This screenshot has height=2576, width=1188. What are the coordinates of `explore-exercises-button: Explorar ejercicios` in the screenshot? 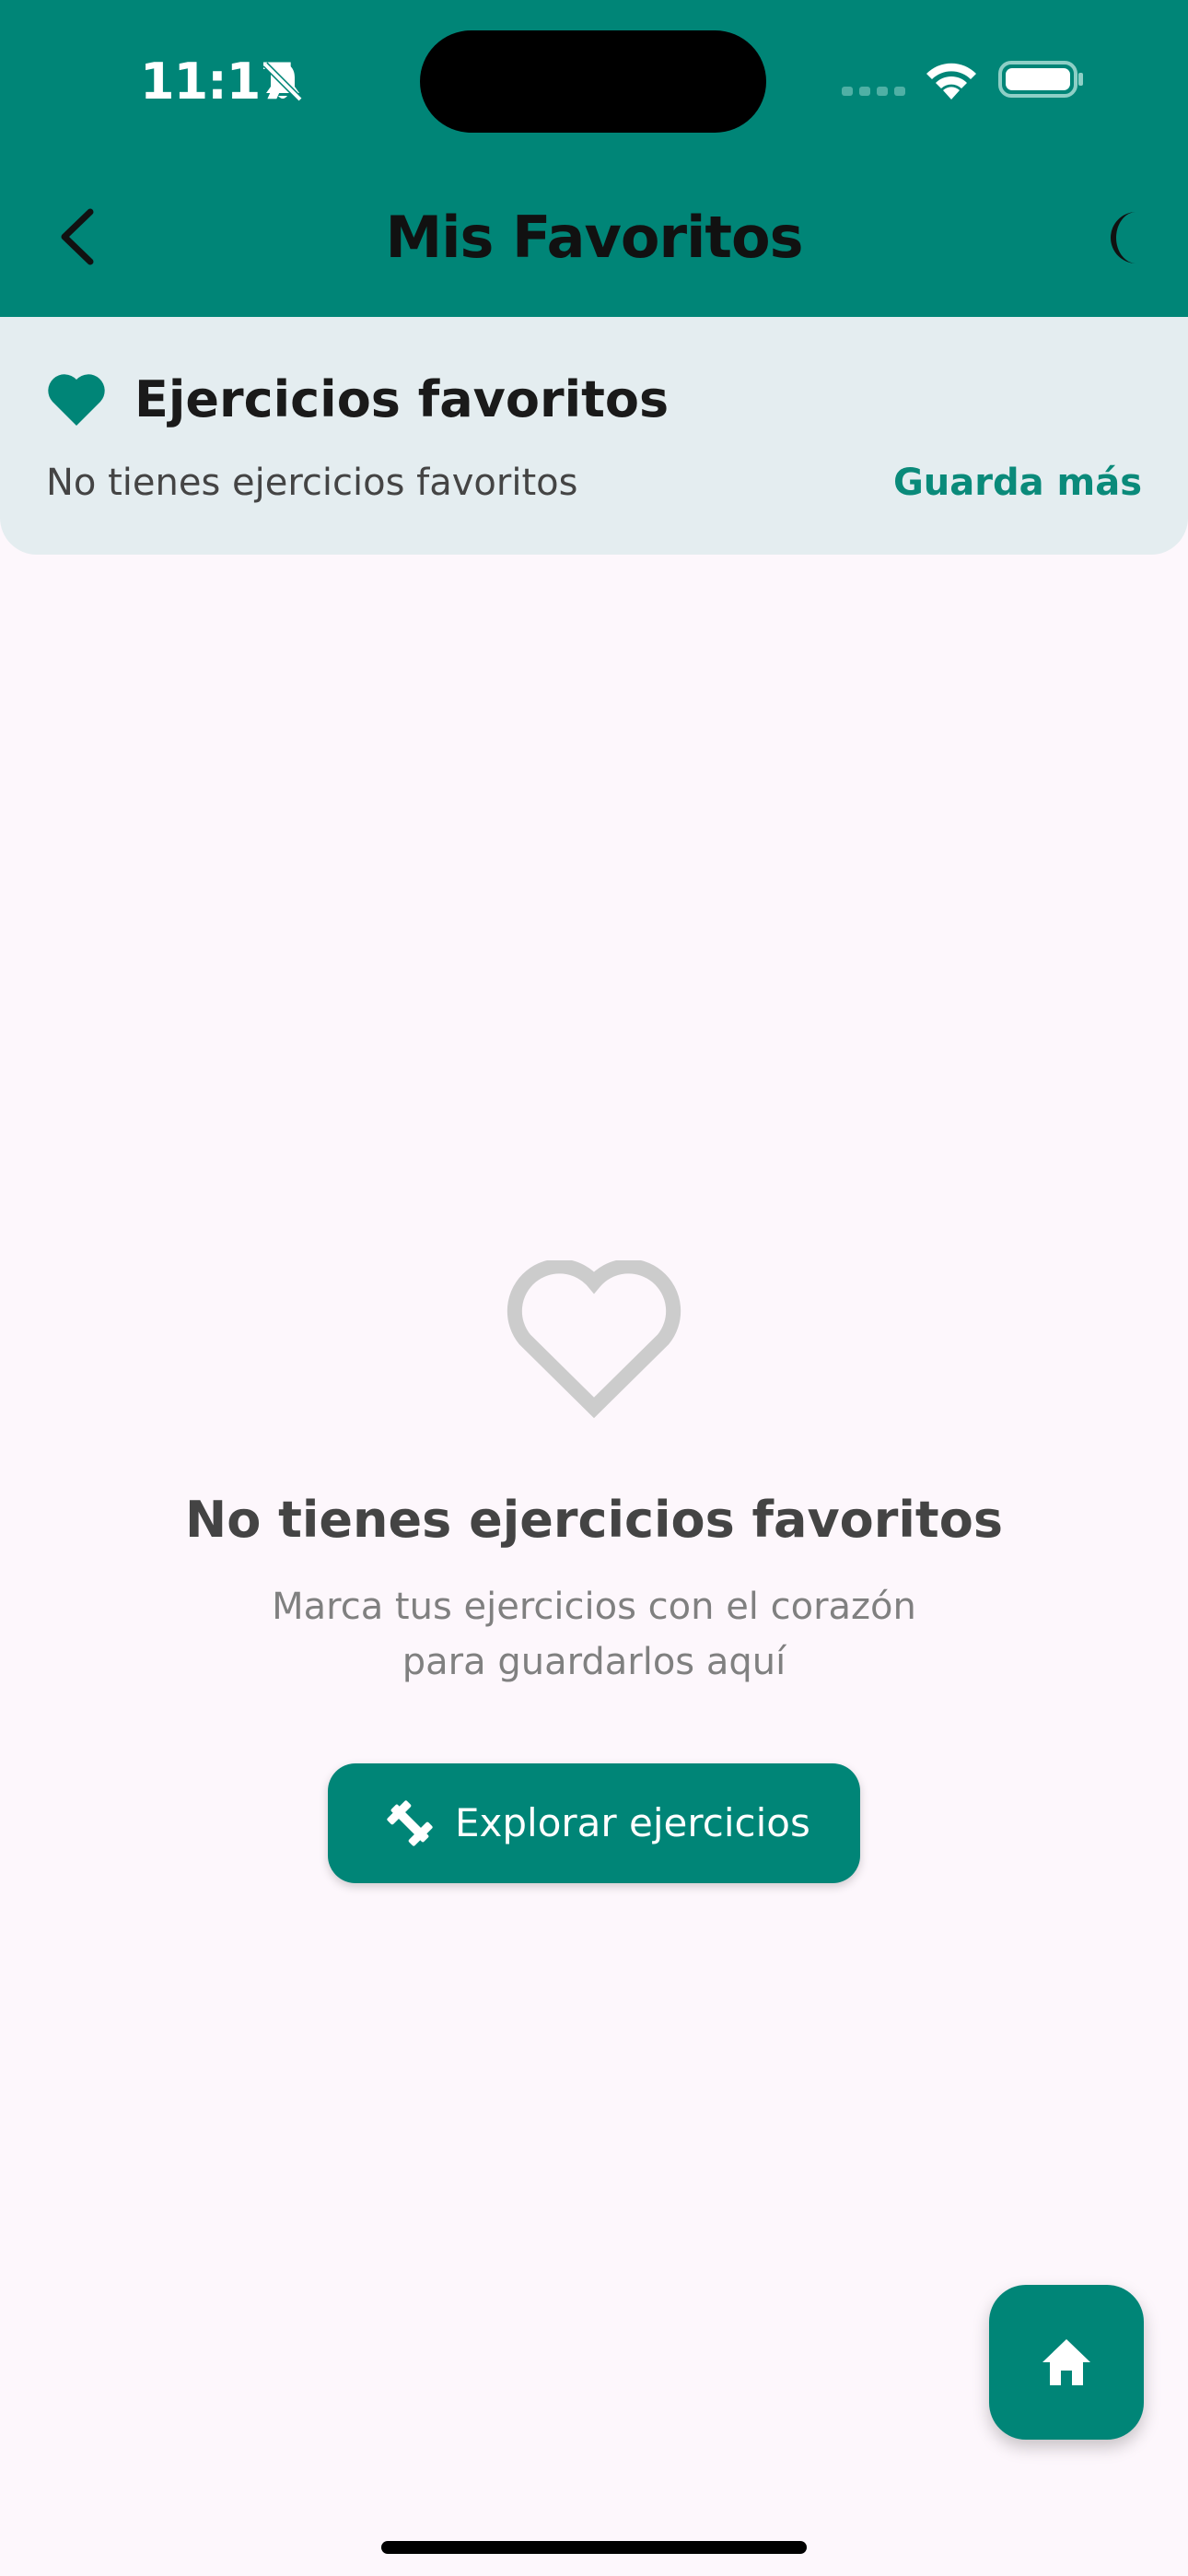 It's located at (594, 1823).